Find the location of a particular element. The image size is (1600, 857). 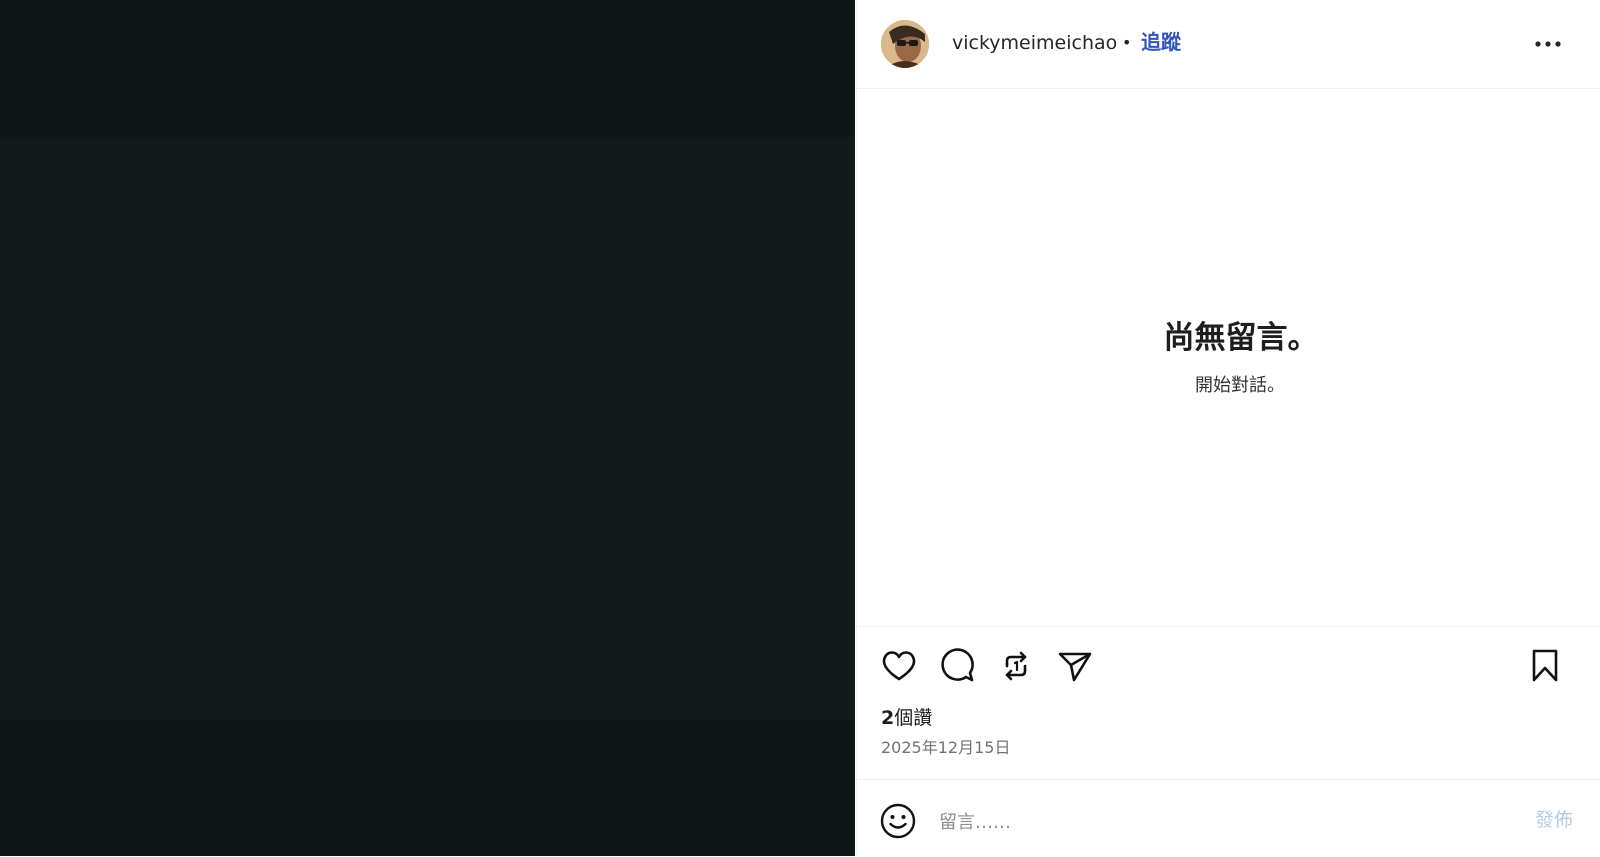

empty-comments-subtitle: 開始對話。 is located at coordinates (1240, 385).